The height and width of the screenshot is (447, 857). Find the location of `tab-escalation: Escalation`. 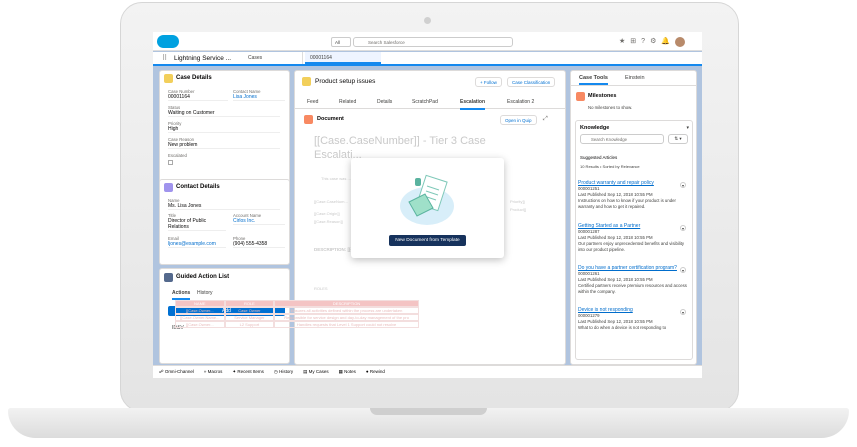

tab-escalation: Escalation is located at coordinates (473, 104).